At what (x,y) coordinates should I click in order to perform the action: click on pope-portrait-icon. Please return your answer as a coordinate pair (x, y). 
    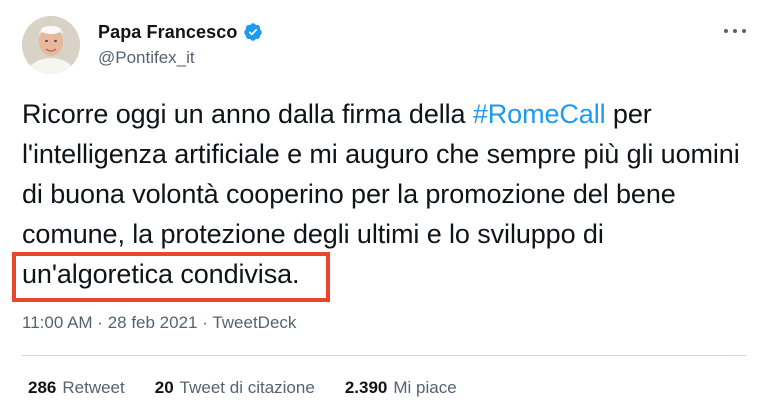
    Looking at the image, I should click on (51, 45).